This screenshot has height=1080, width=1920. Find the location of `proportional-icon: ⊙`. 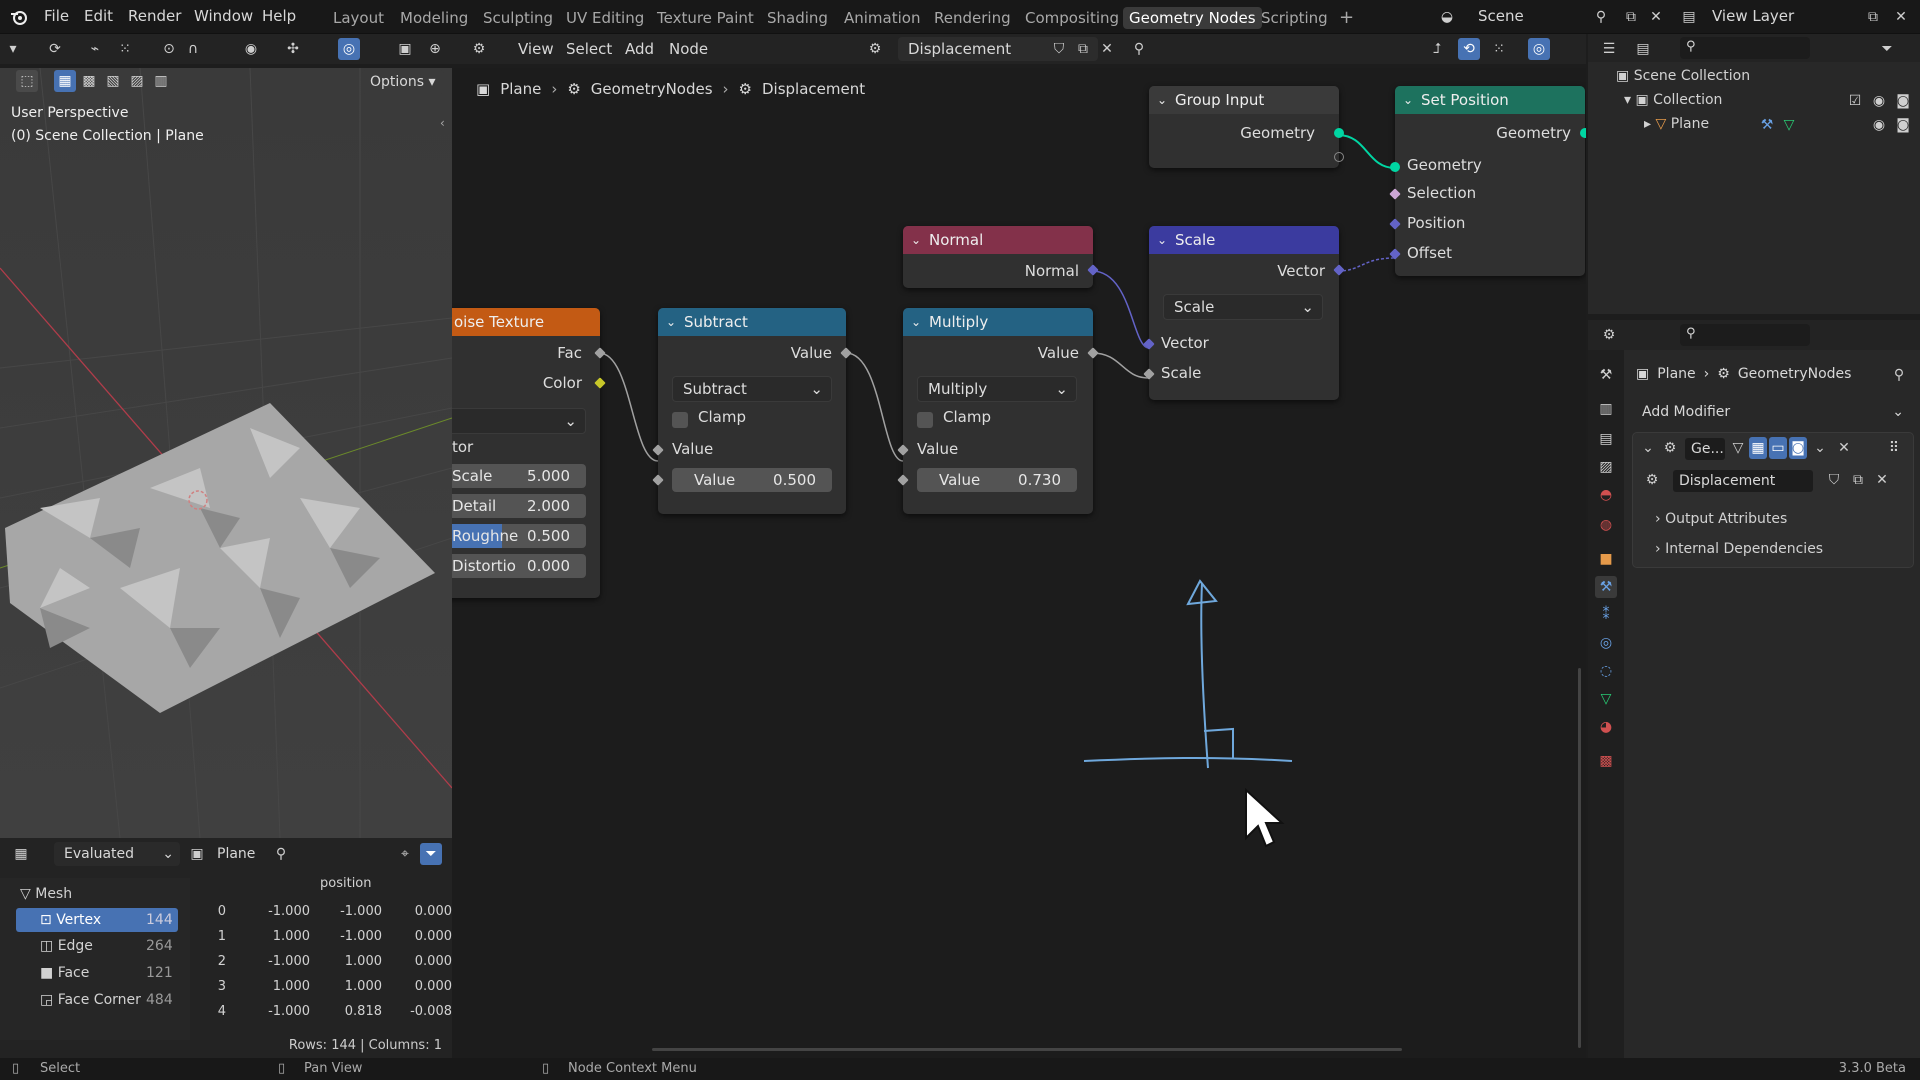

proportional-icon: ⊙ is located at coordinates (169, 49).